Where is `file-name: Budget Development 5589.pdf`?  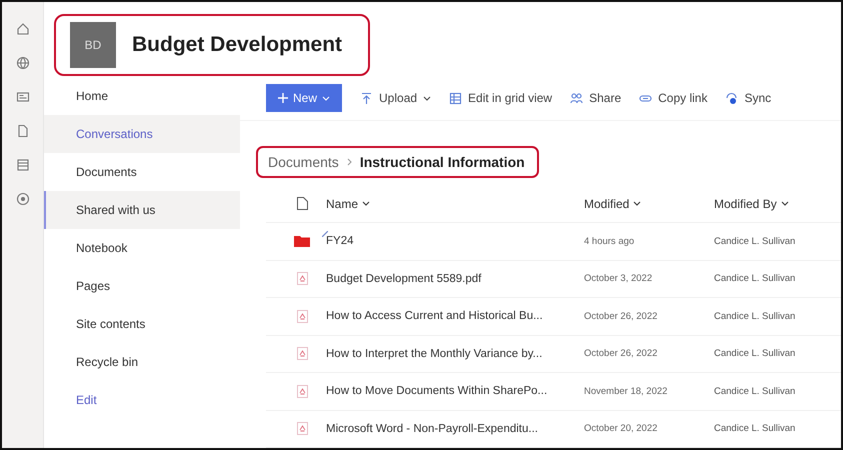 file-name: Budget Development 5589.pdf is located at coordinates (455, 278).